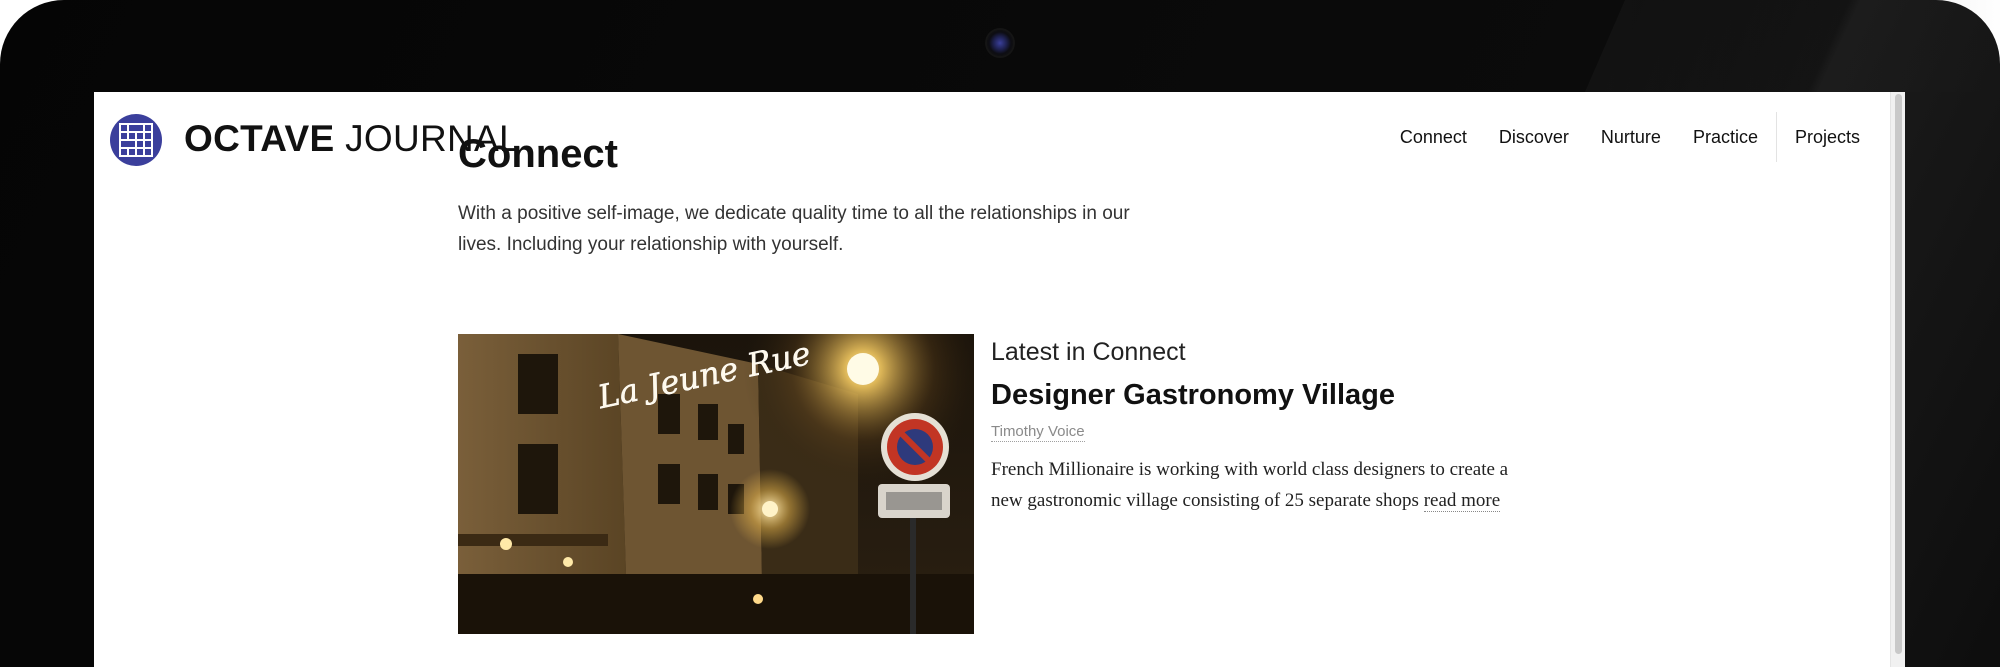  Describe the element at coordinates (1000, 43) in the screenshot. I see `camera-icon` at that location.